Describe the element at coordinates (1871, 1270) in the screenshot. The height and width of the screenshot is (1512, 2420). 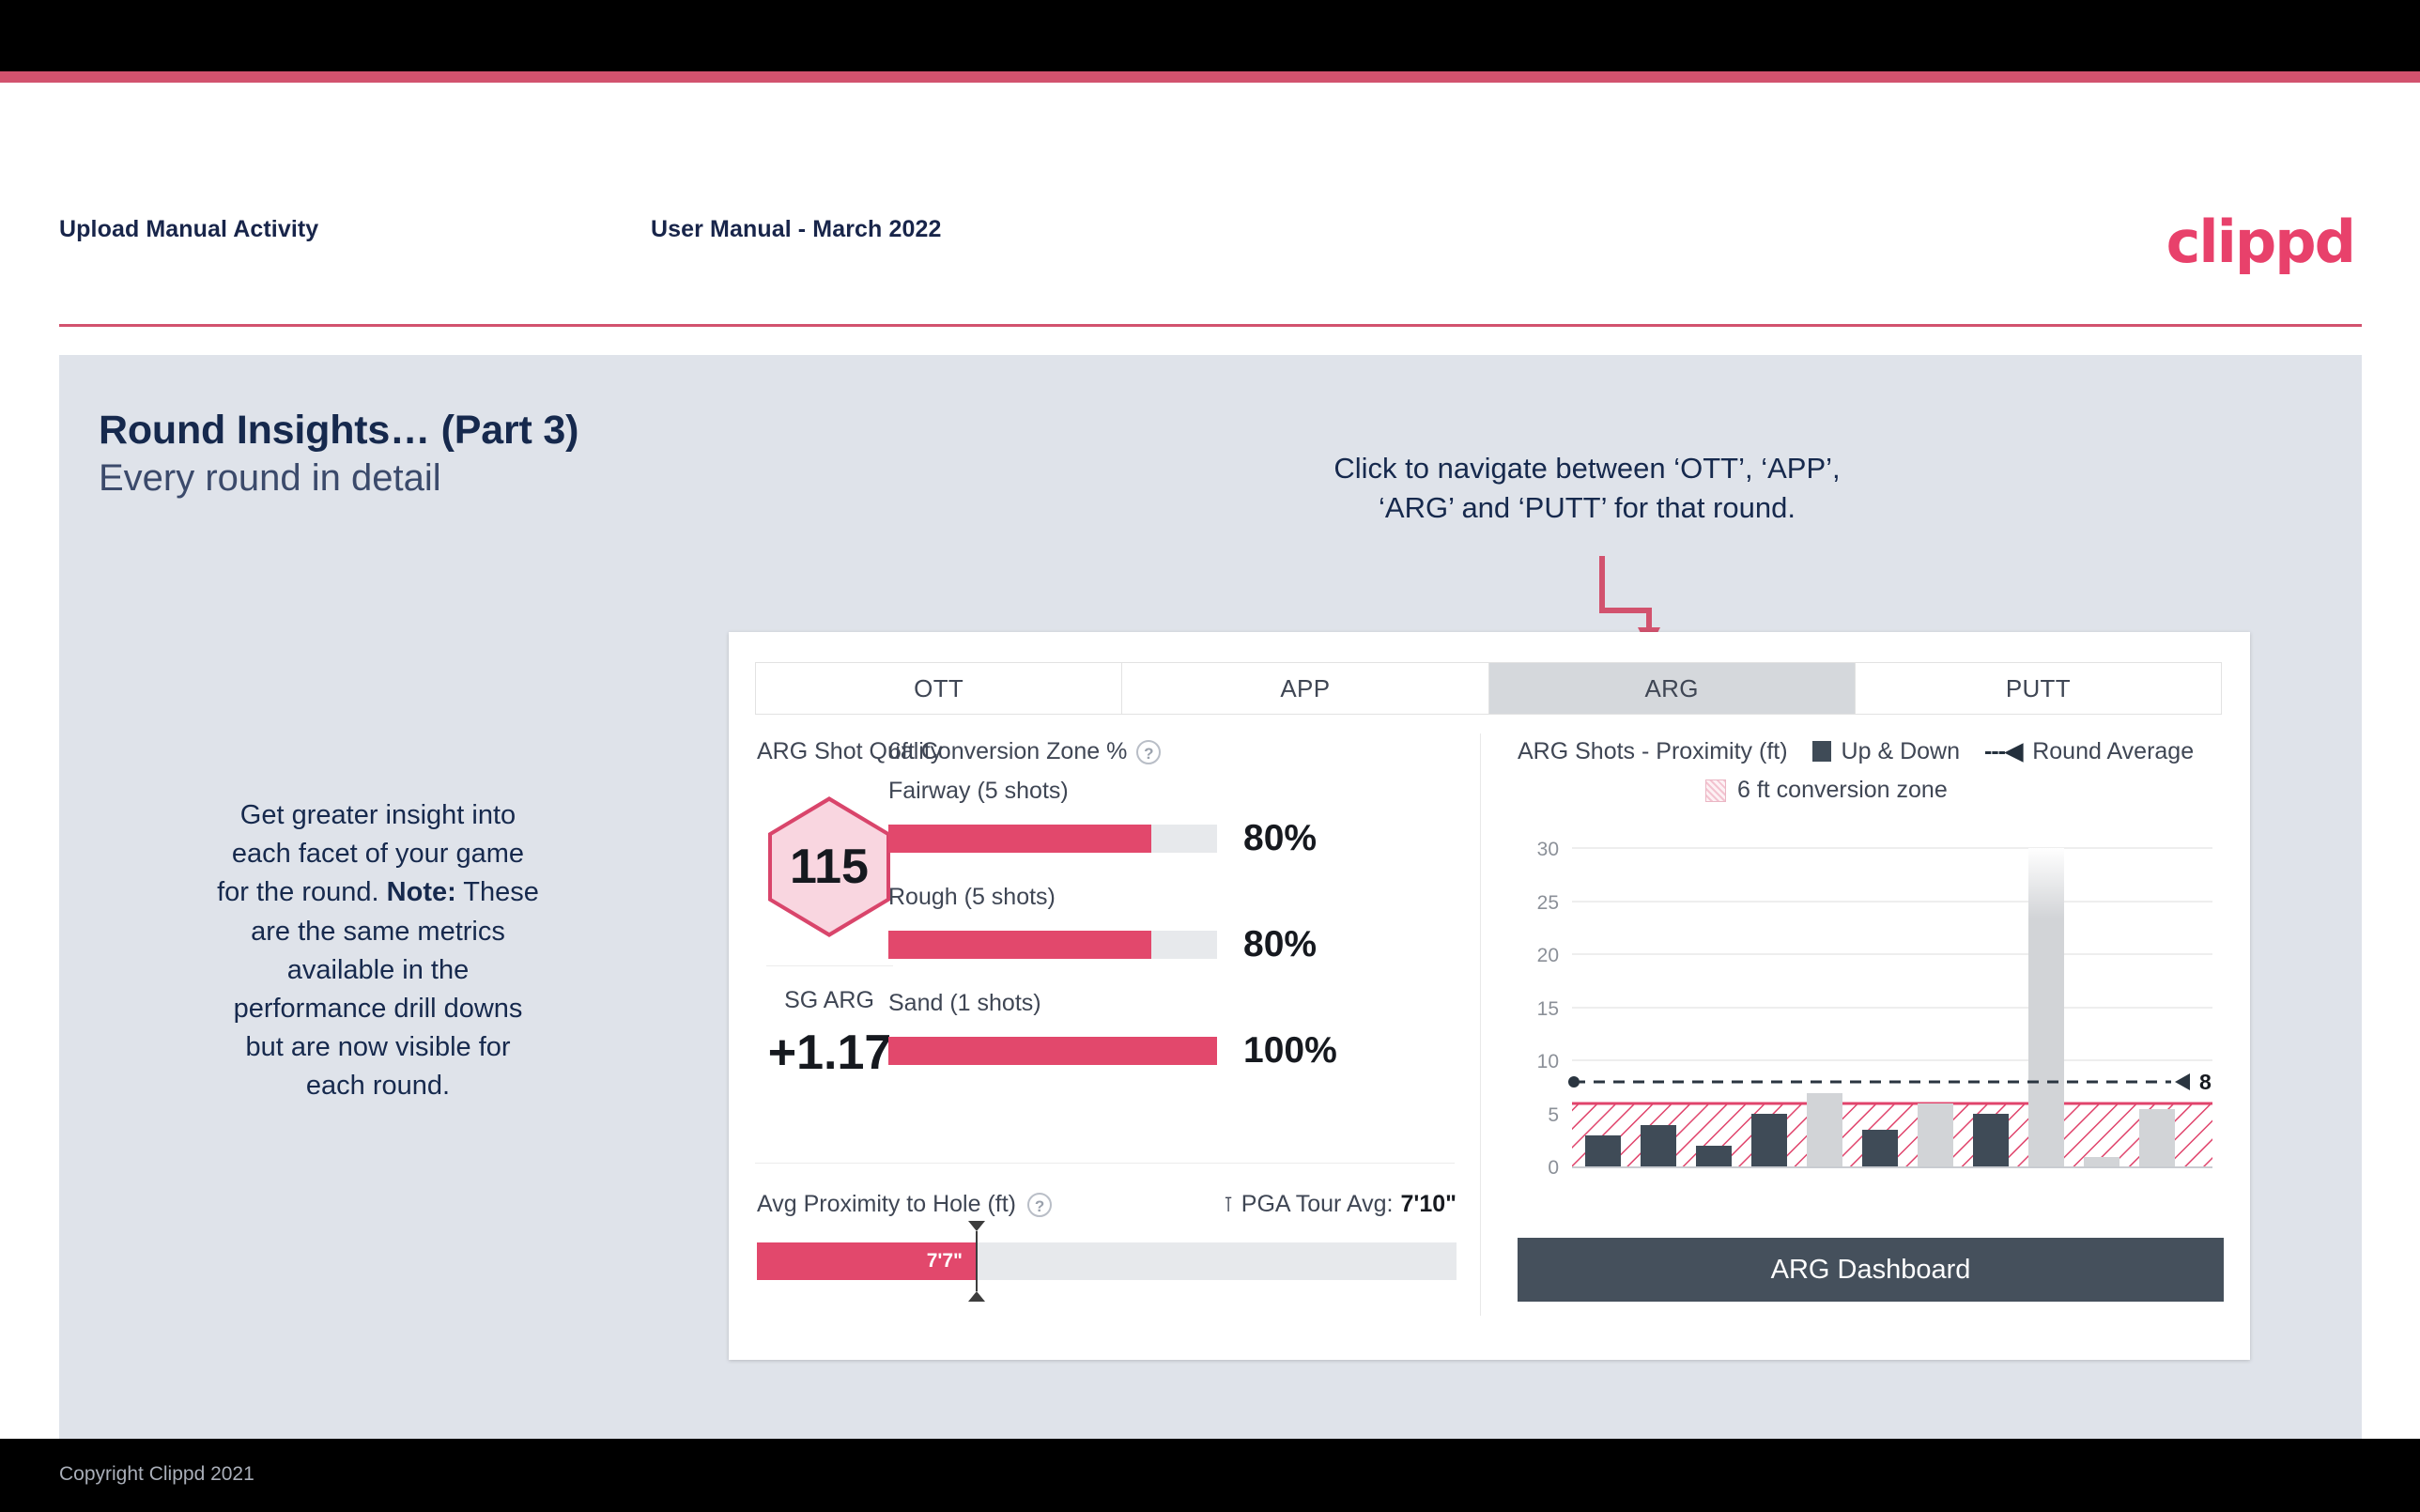
I see `arg-dashboard-button: ARG Dashboard` at that location.